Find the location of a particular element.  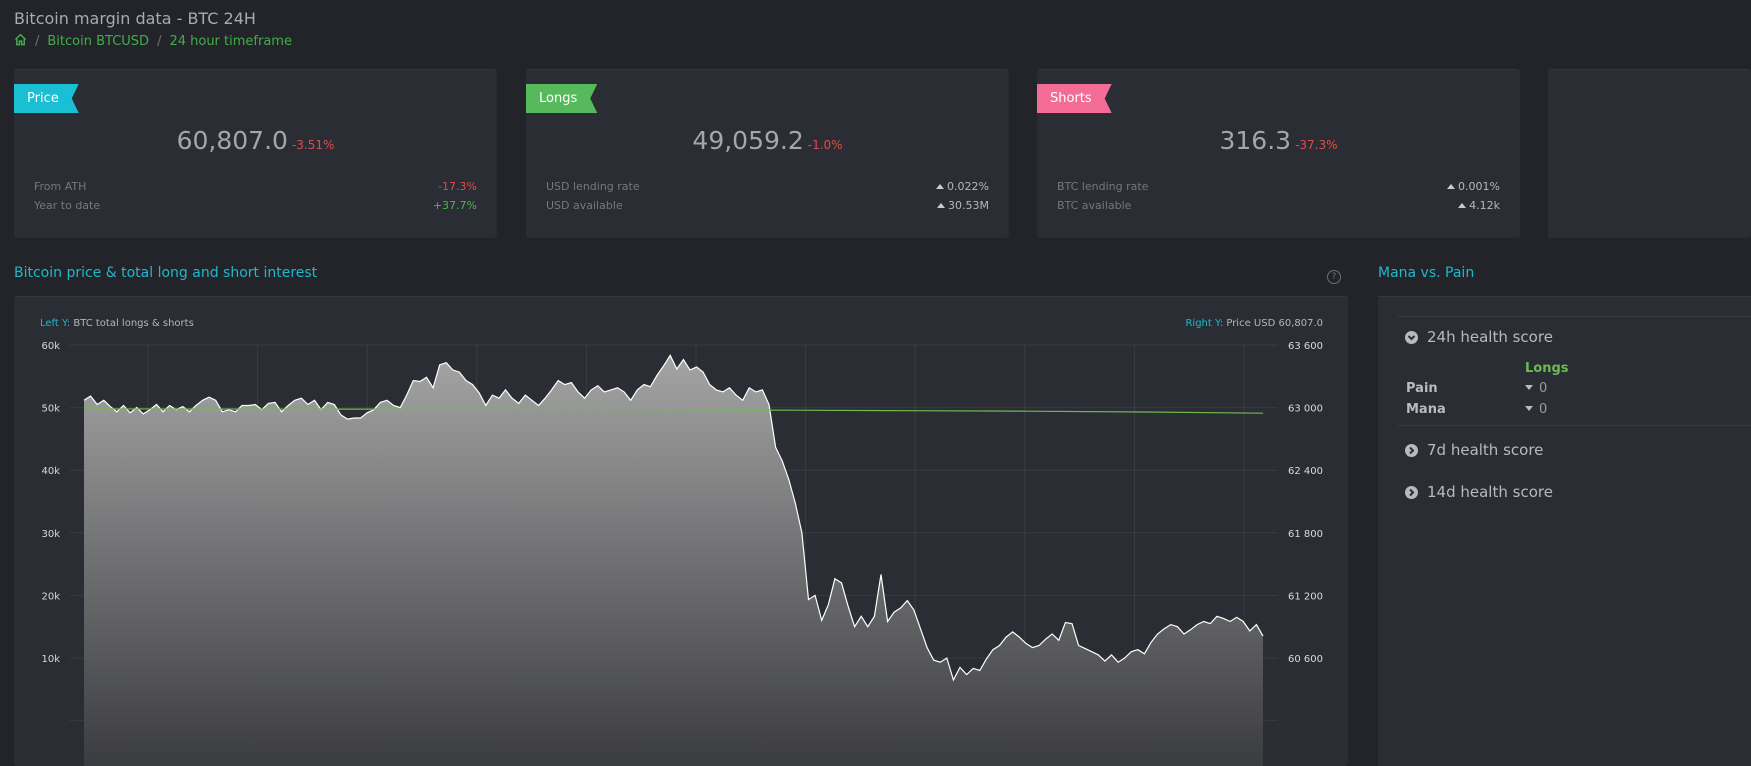

right-tick-label: 63 000 is located at coordinates (1305, 409).